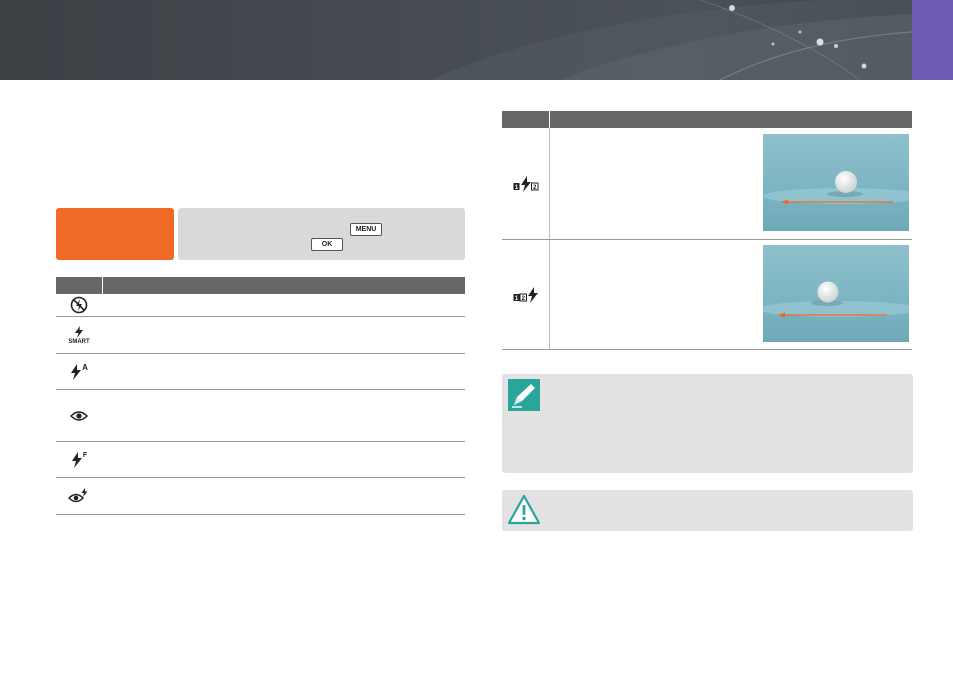 The height and width of the screenshot is (675, 953). Describe the element at coordinates (79, 305) in the screenshot. I see `flash-off-icon` at that location.